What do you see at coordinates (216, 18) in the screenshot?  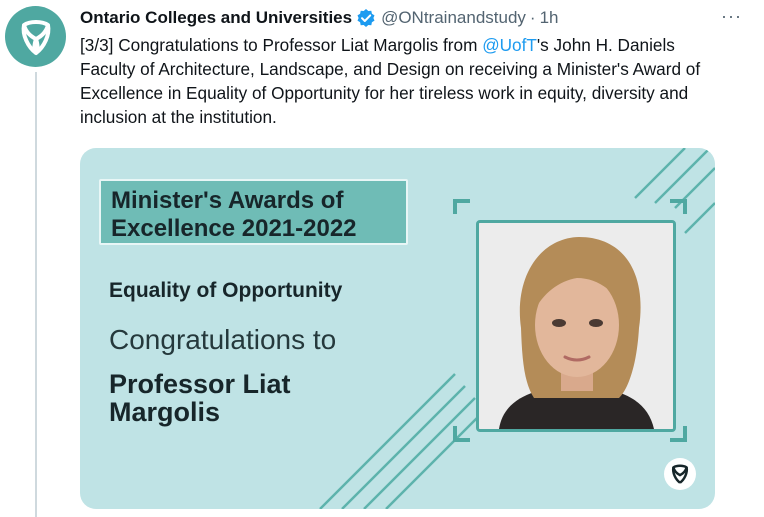 I see `display-name: Ontario Colleges and Universities` at bounding box center [216, 18].